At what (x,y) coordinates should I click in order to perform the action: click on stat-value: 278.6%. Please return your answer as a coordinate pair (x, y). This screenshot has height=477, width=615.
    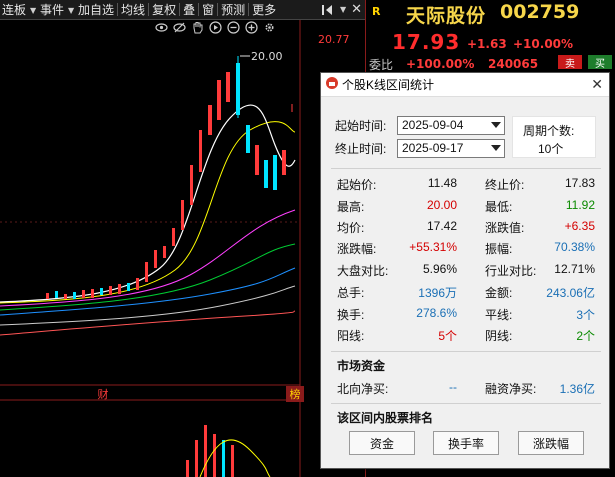
    Looking at the image, I should click on (436, 313).